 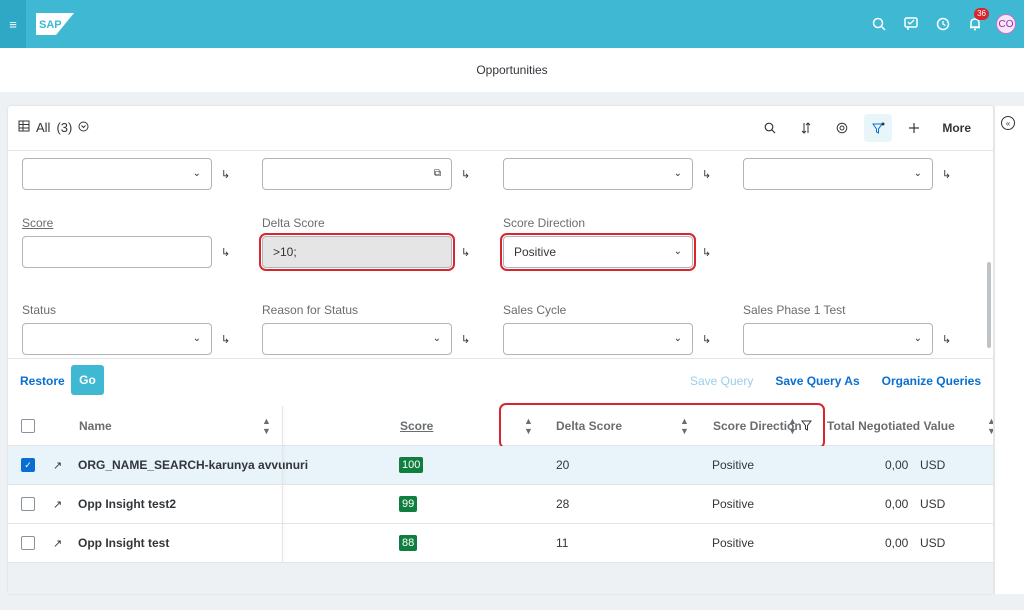 What do you see at coordinates (914, 128) in the screenshot?
I see `add-icon` at bounding box center [914, 128].